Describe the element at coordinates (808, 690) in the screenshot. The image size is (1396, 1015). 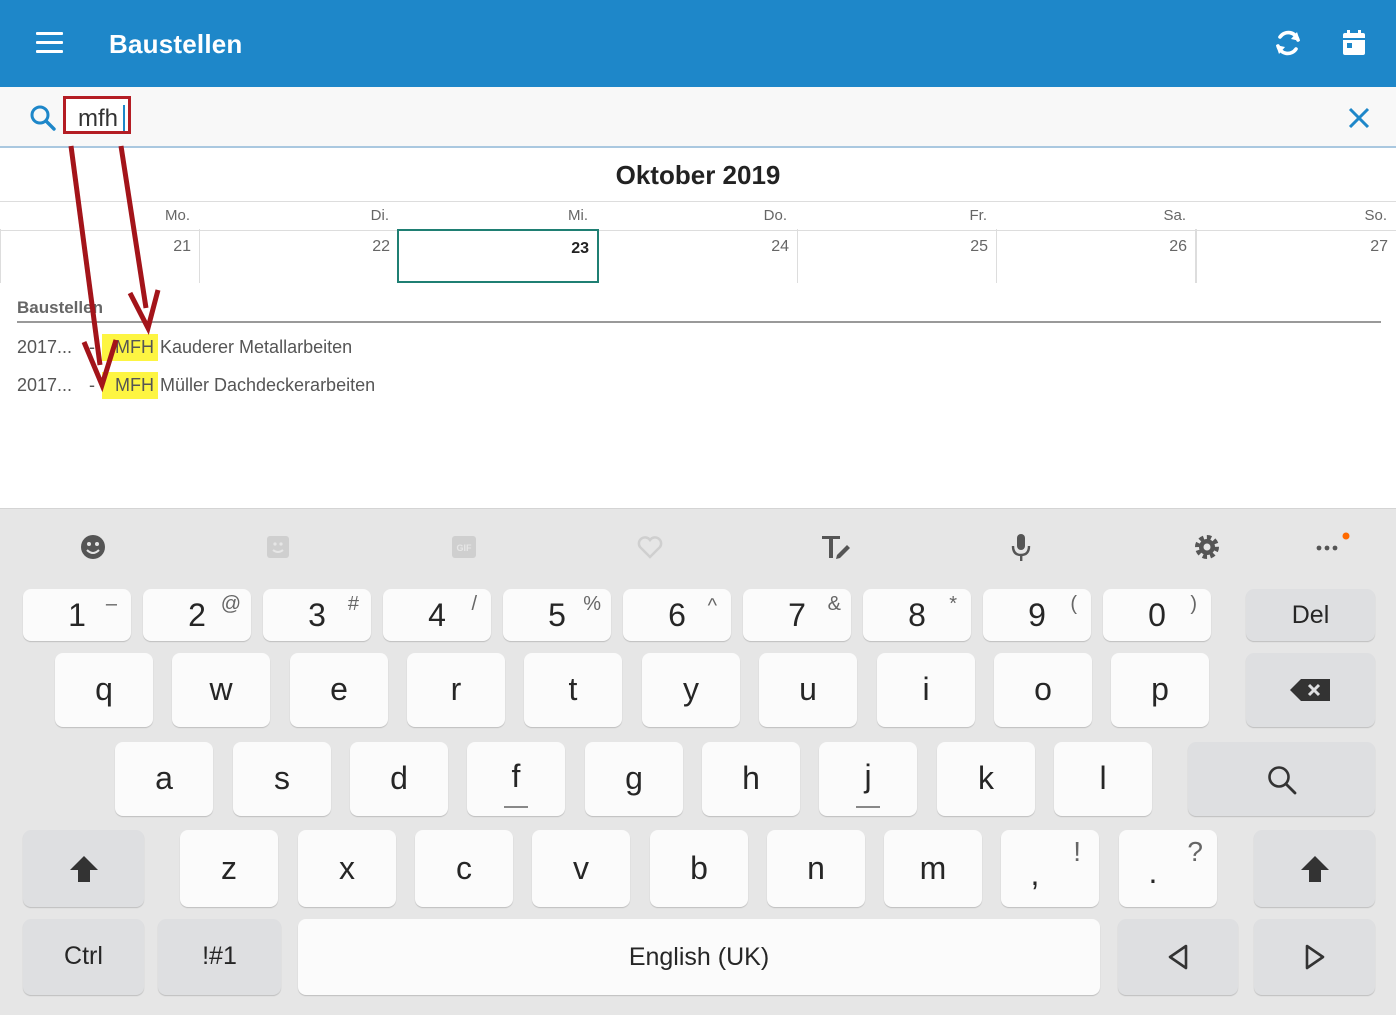
I see `key-u: u` at that location.